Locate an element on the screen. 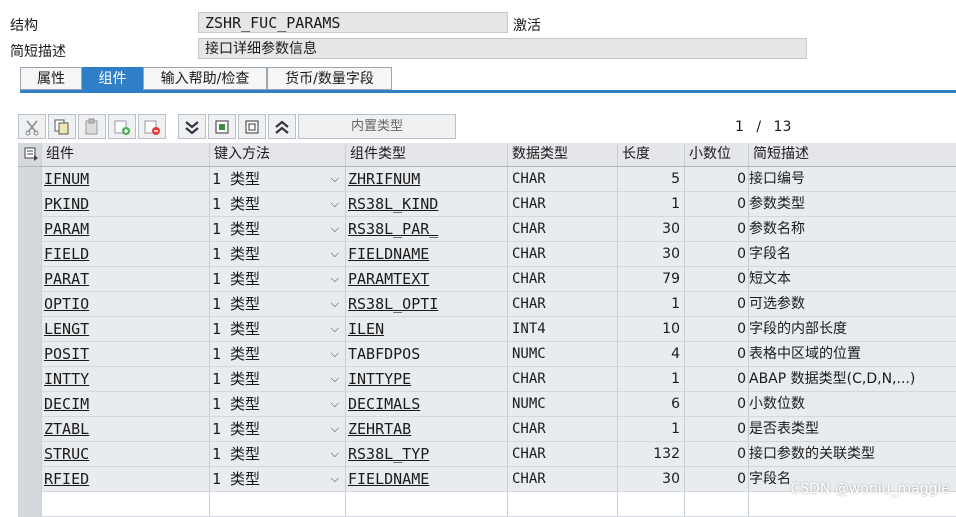  component-name-field: ZTABL is located at coordinates (66, 429).